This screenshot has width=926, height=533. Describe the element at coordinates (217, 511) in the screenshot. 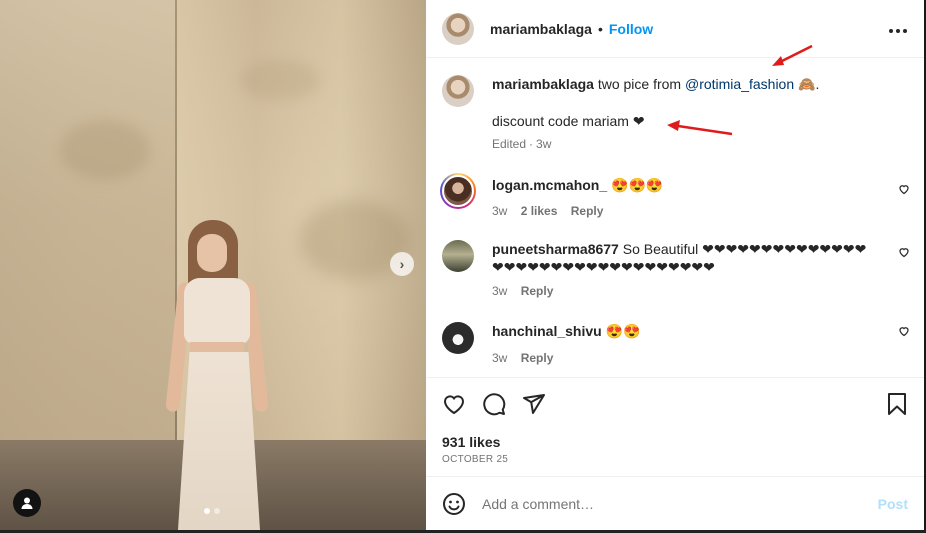

I see `carousel-dot` at that location.